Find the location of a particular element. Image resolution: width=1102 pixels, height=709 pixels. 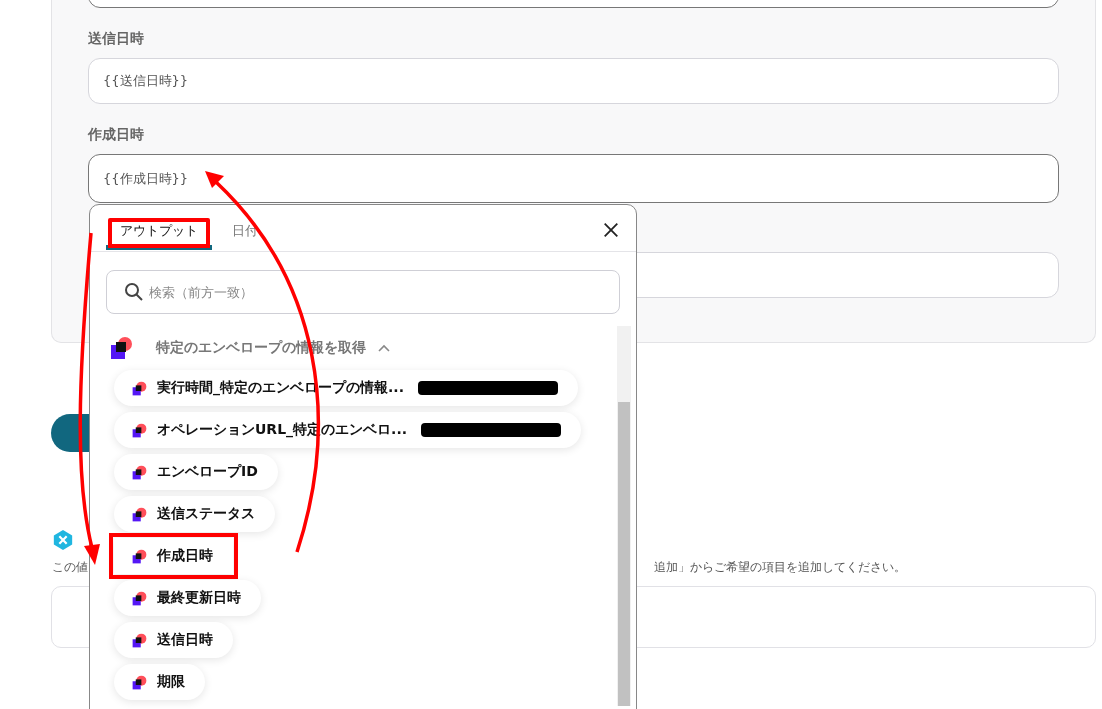

tab: アウトプット is located at coordinates (159, 233).